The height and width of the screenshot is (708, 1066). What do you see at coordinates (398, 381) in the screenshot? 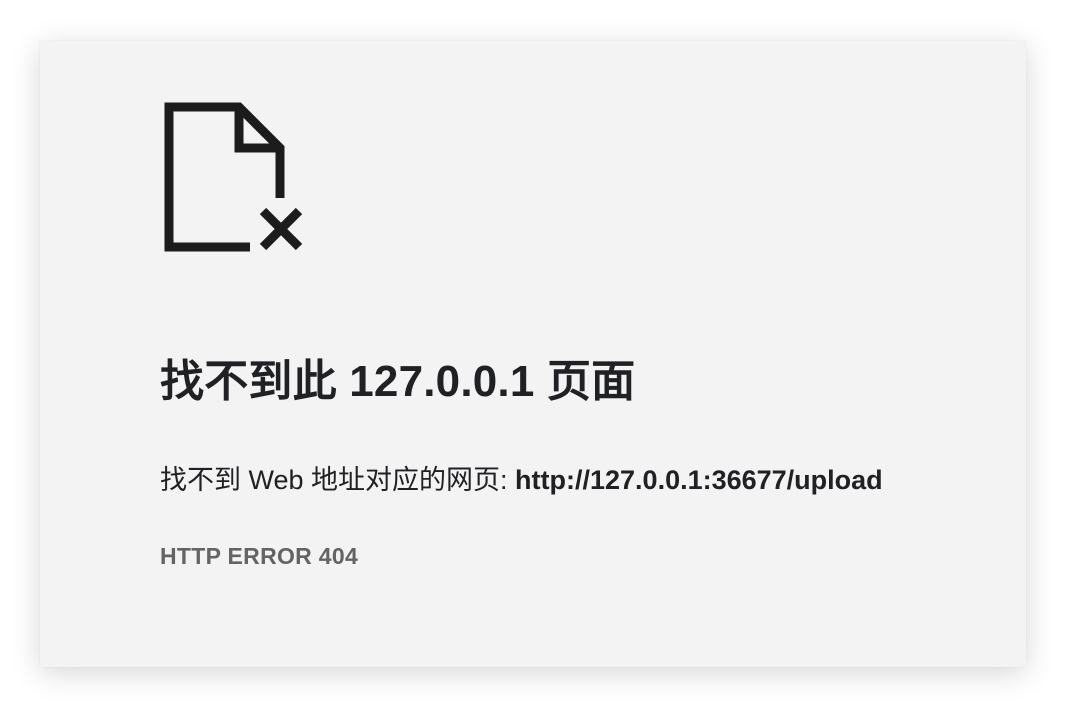
I see `error-title: 找不到此 127.0.0.1 页面` at bounding box center [398, 381].